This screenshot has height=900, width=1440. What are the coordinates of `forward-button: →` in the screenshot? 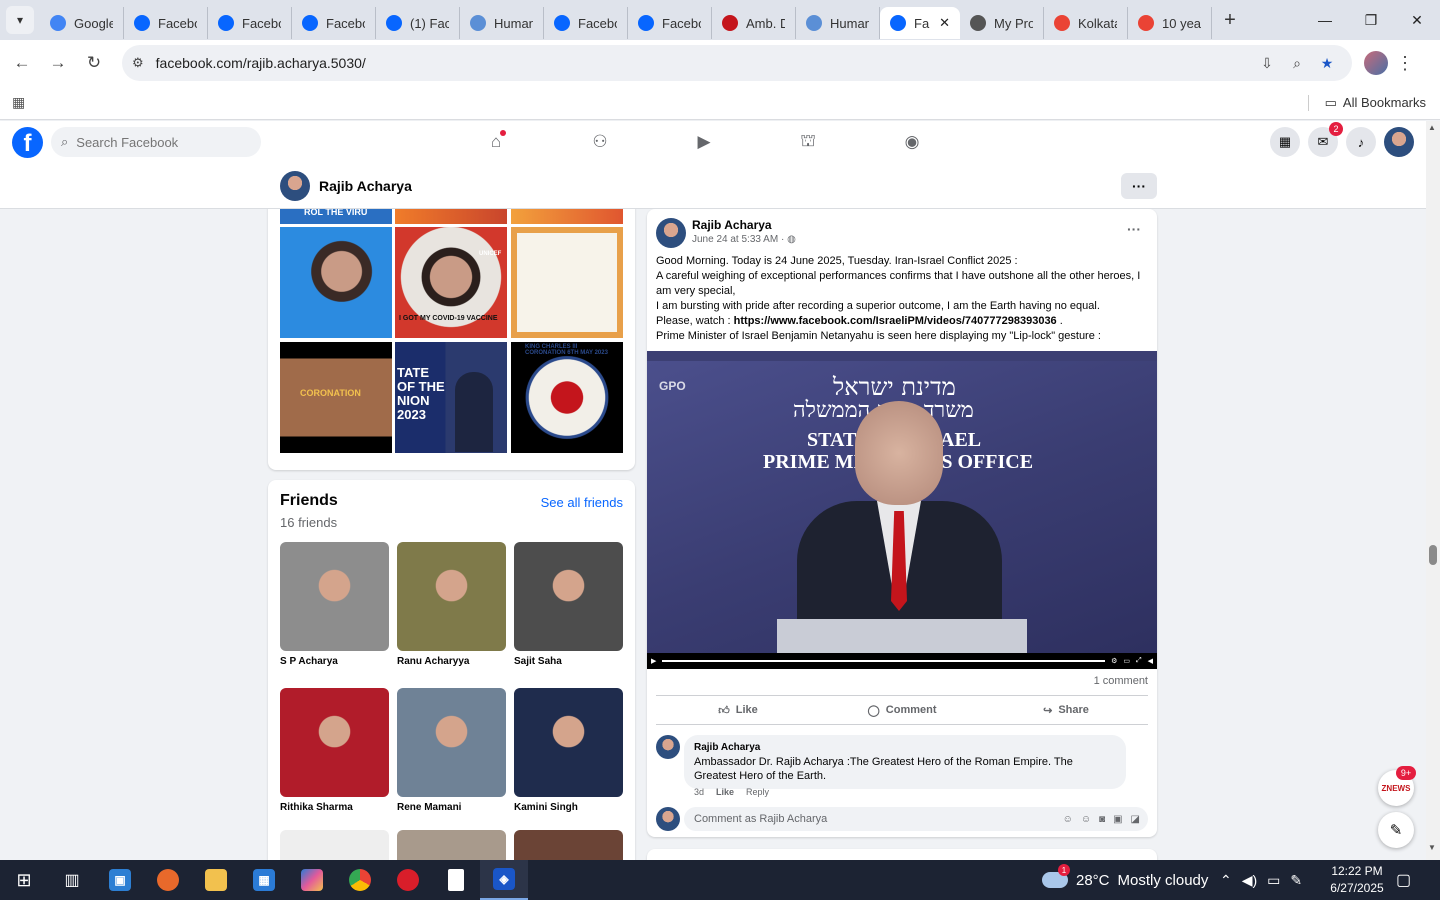 It's located at (58, 63).